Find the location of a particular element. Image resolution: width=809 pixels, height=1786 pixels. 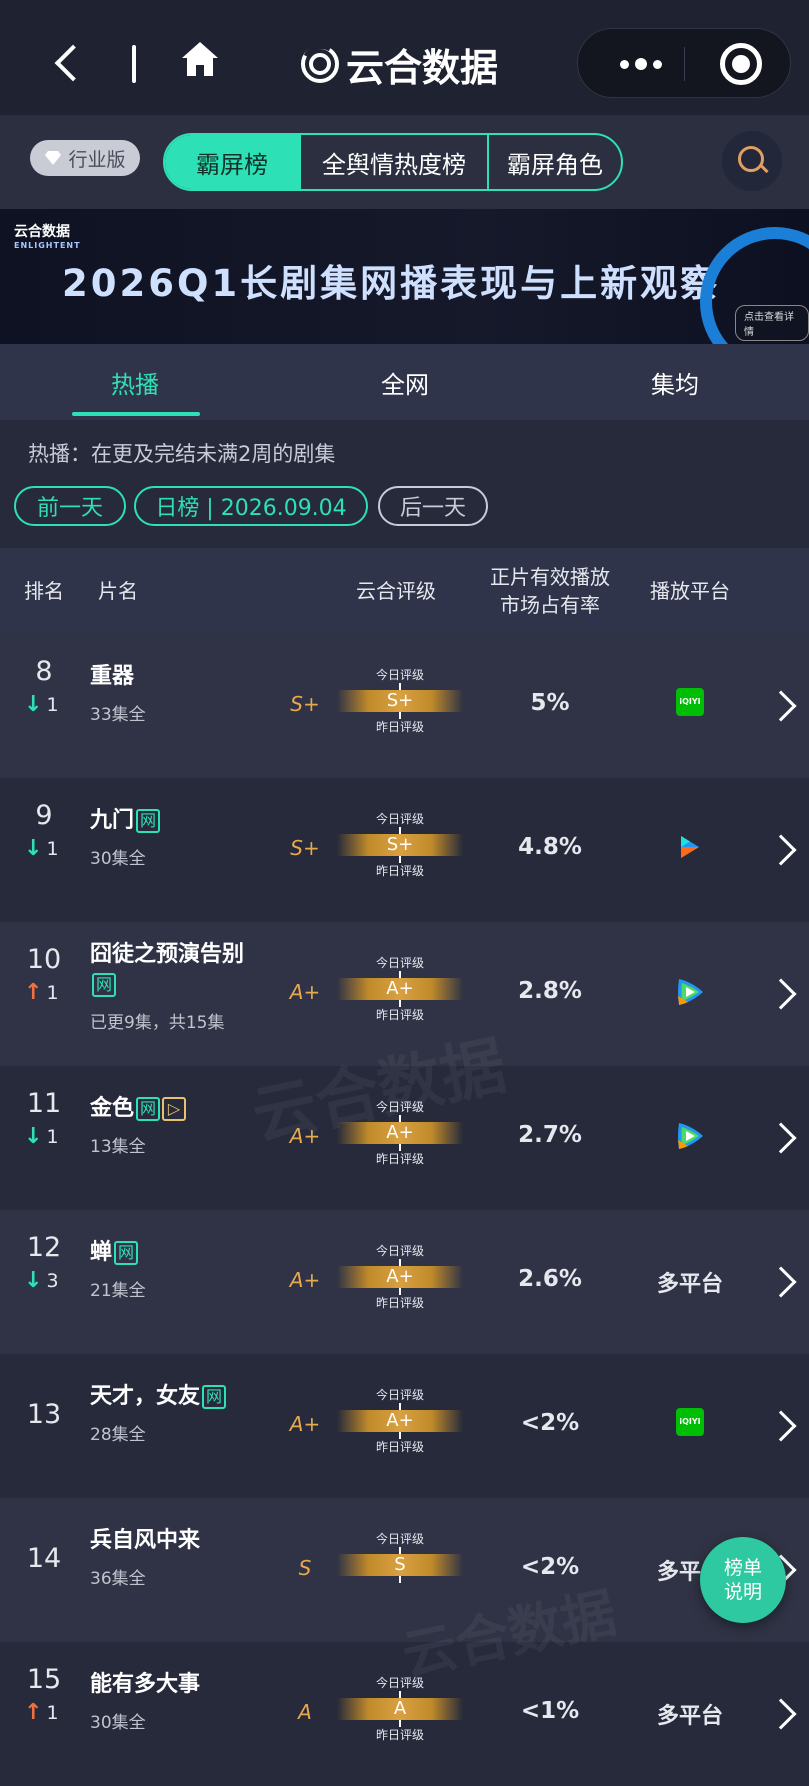

drama-title: 兵自风中来 is located at coordinates (182, 1541).